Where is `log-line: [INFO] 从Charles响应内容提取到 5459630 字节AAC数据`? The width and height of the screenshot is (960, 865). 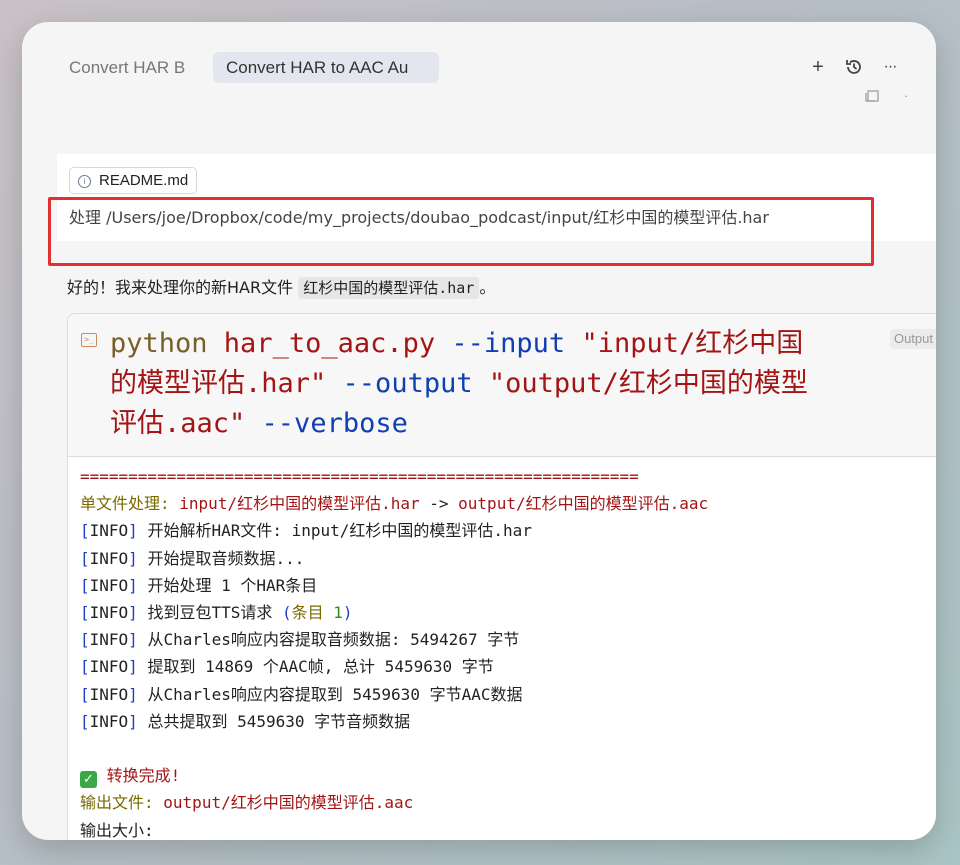
log-line: [INFO] 从Charles响应内容提取到 5459630 字节AAC数据 is located at coordinates (301, 694).